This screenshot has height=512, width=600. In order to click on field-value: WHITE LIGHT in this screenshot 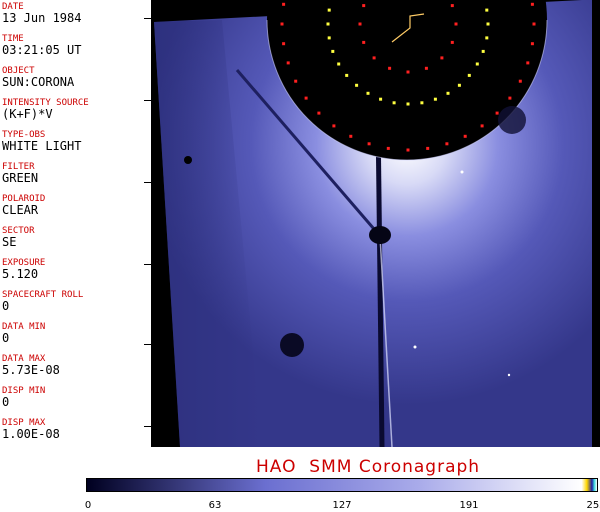, I will do `click(42, 146)`.